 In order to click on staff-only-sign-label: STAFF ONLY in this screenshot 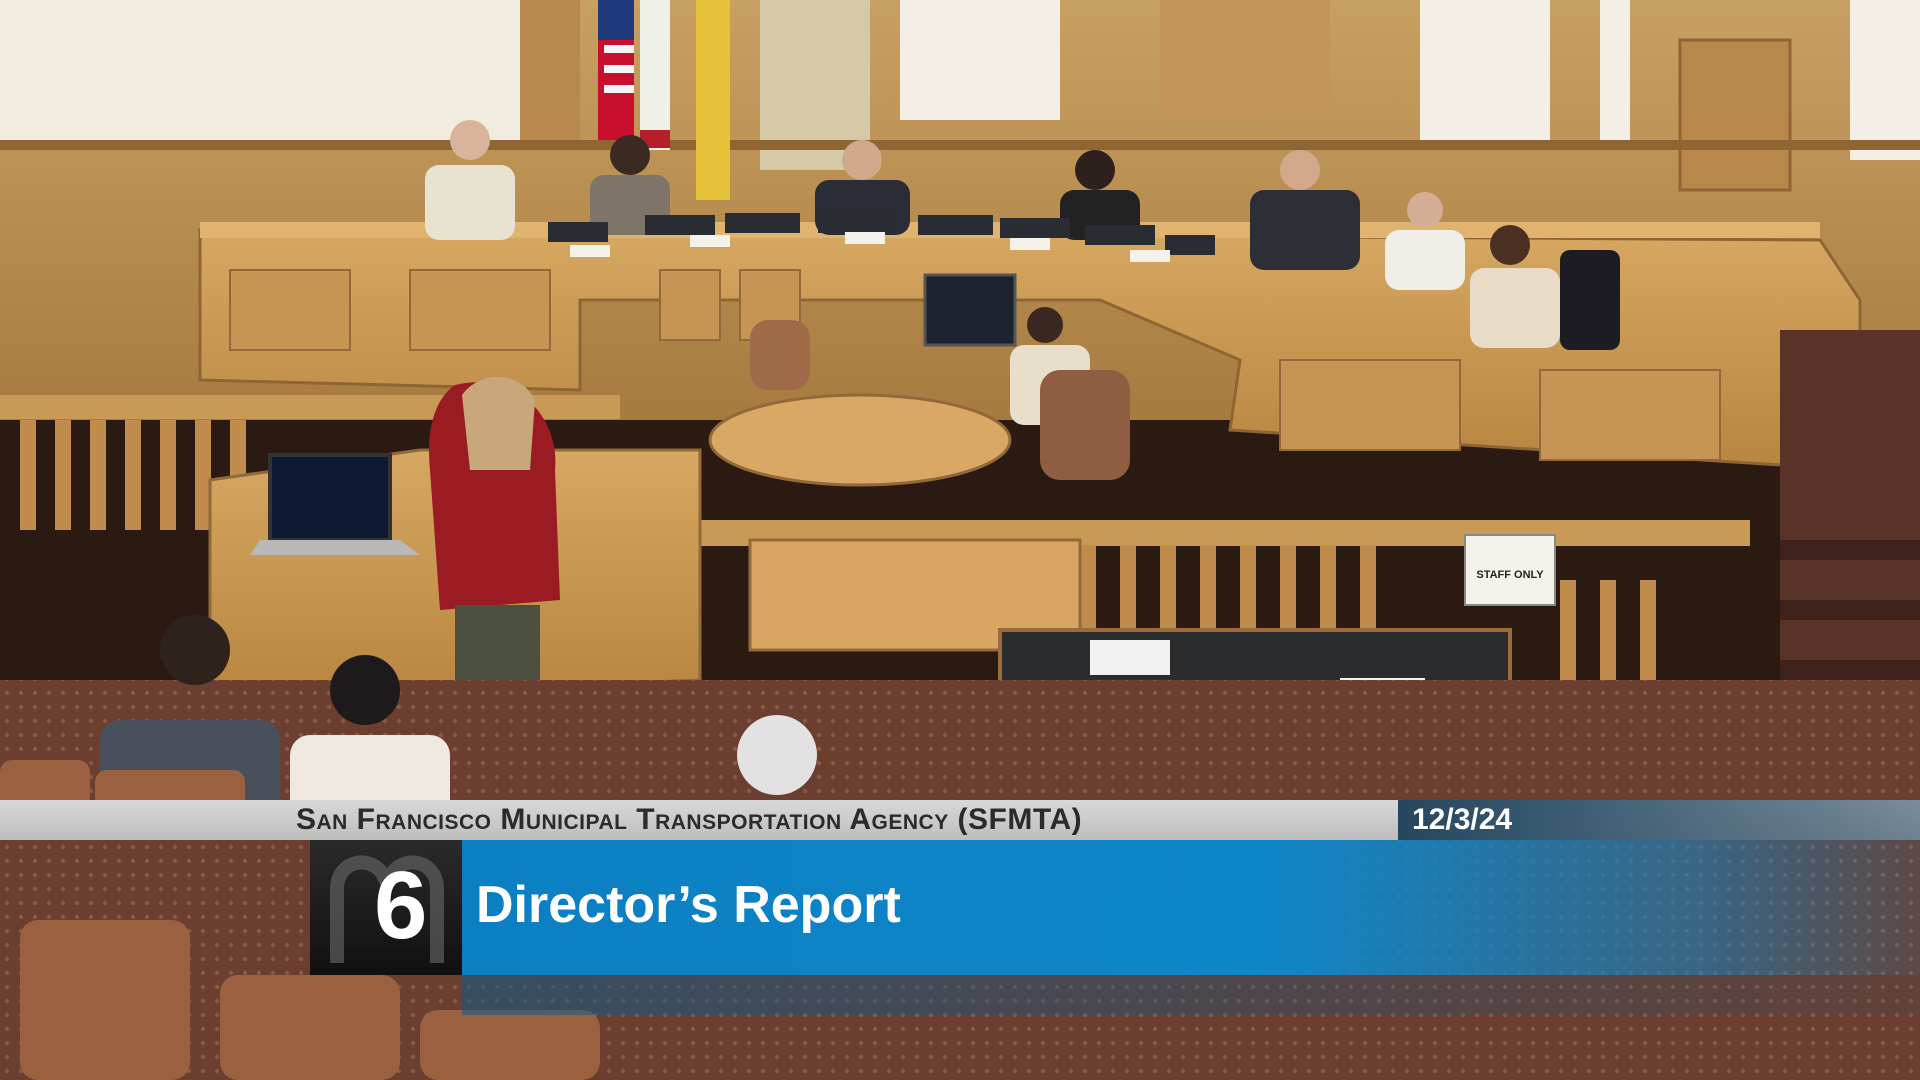, I will do `click(1510, 575)`.